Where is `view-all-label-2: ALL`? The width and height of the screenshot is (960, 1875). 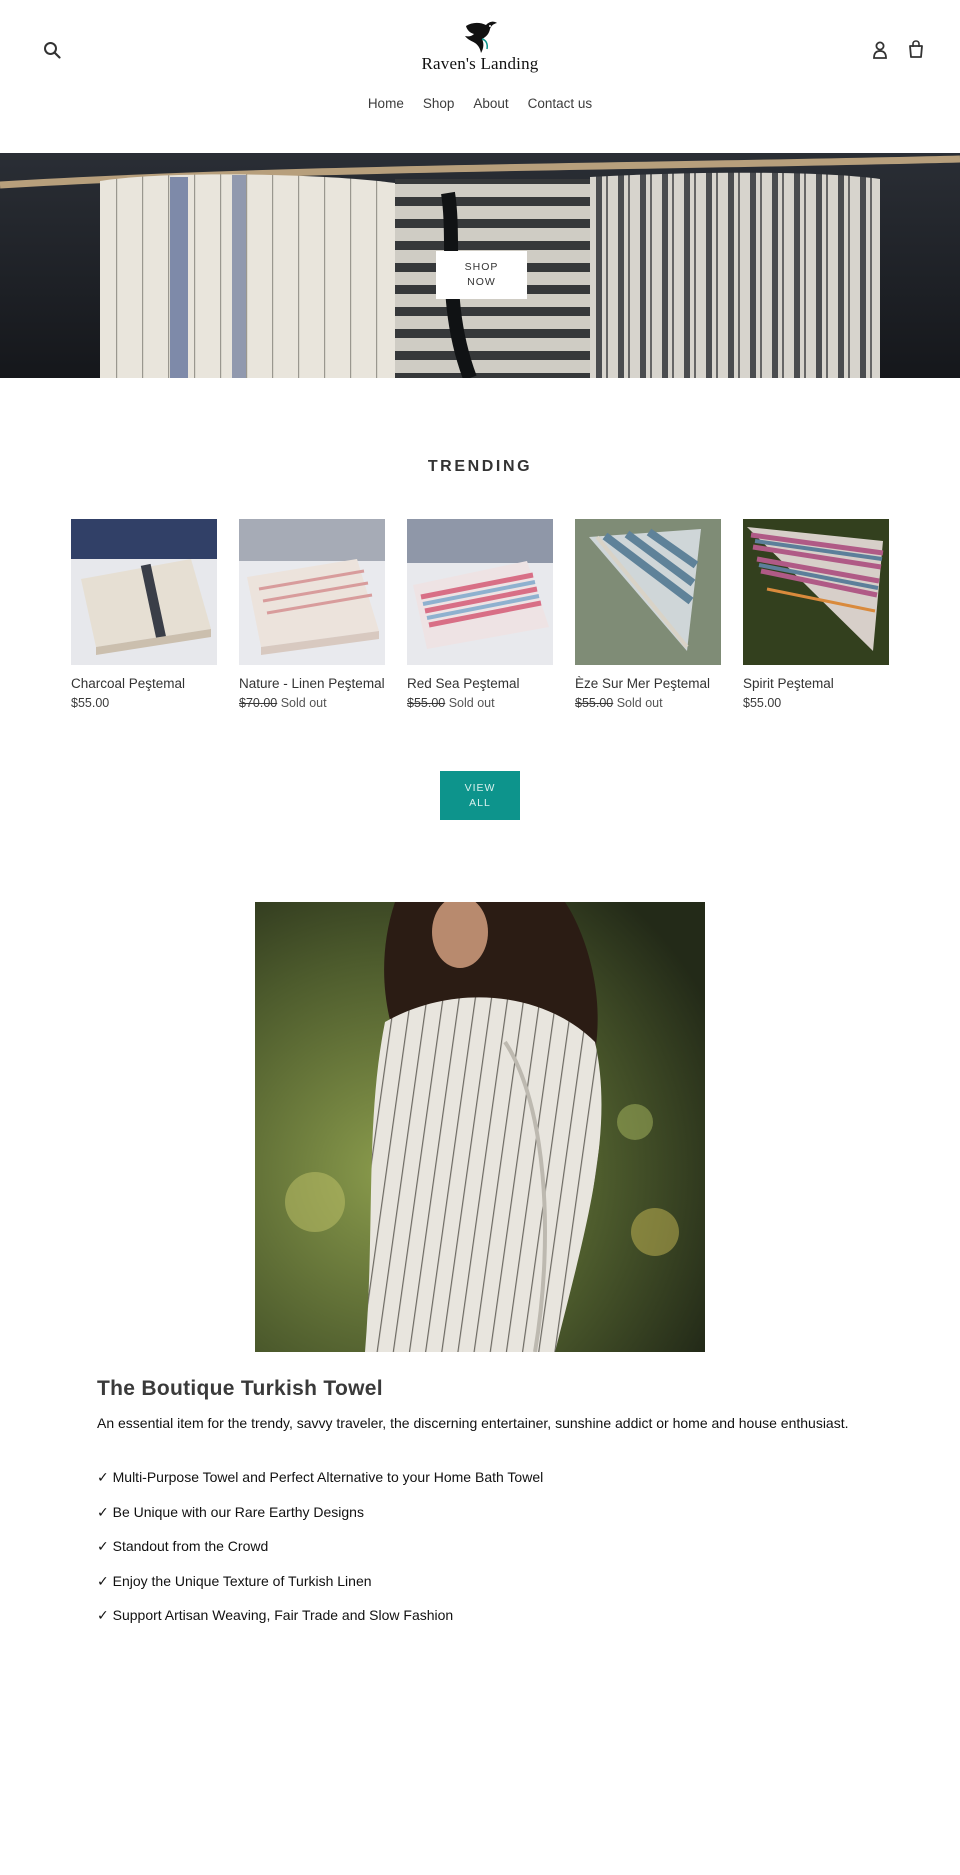
view-all-label-2: ALL is located at coordinates (480, 802).